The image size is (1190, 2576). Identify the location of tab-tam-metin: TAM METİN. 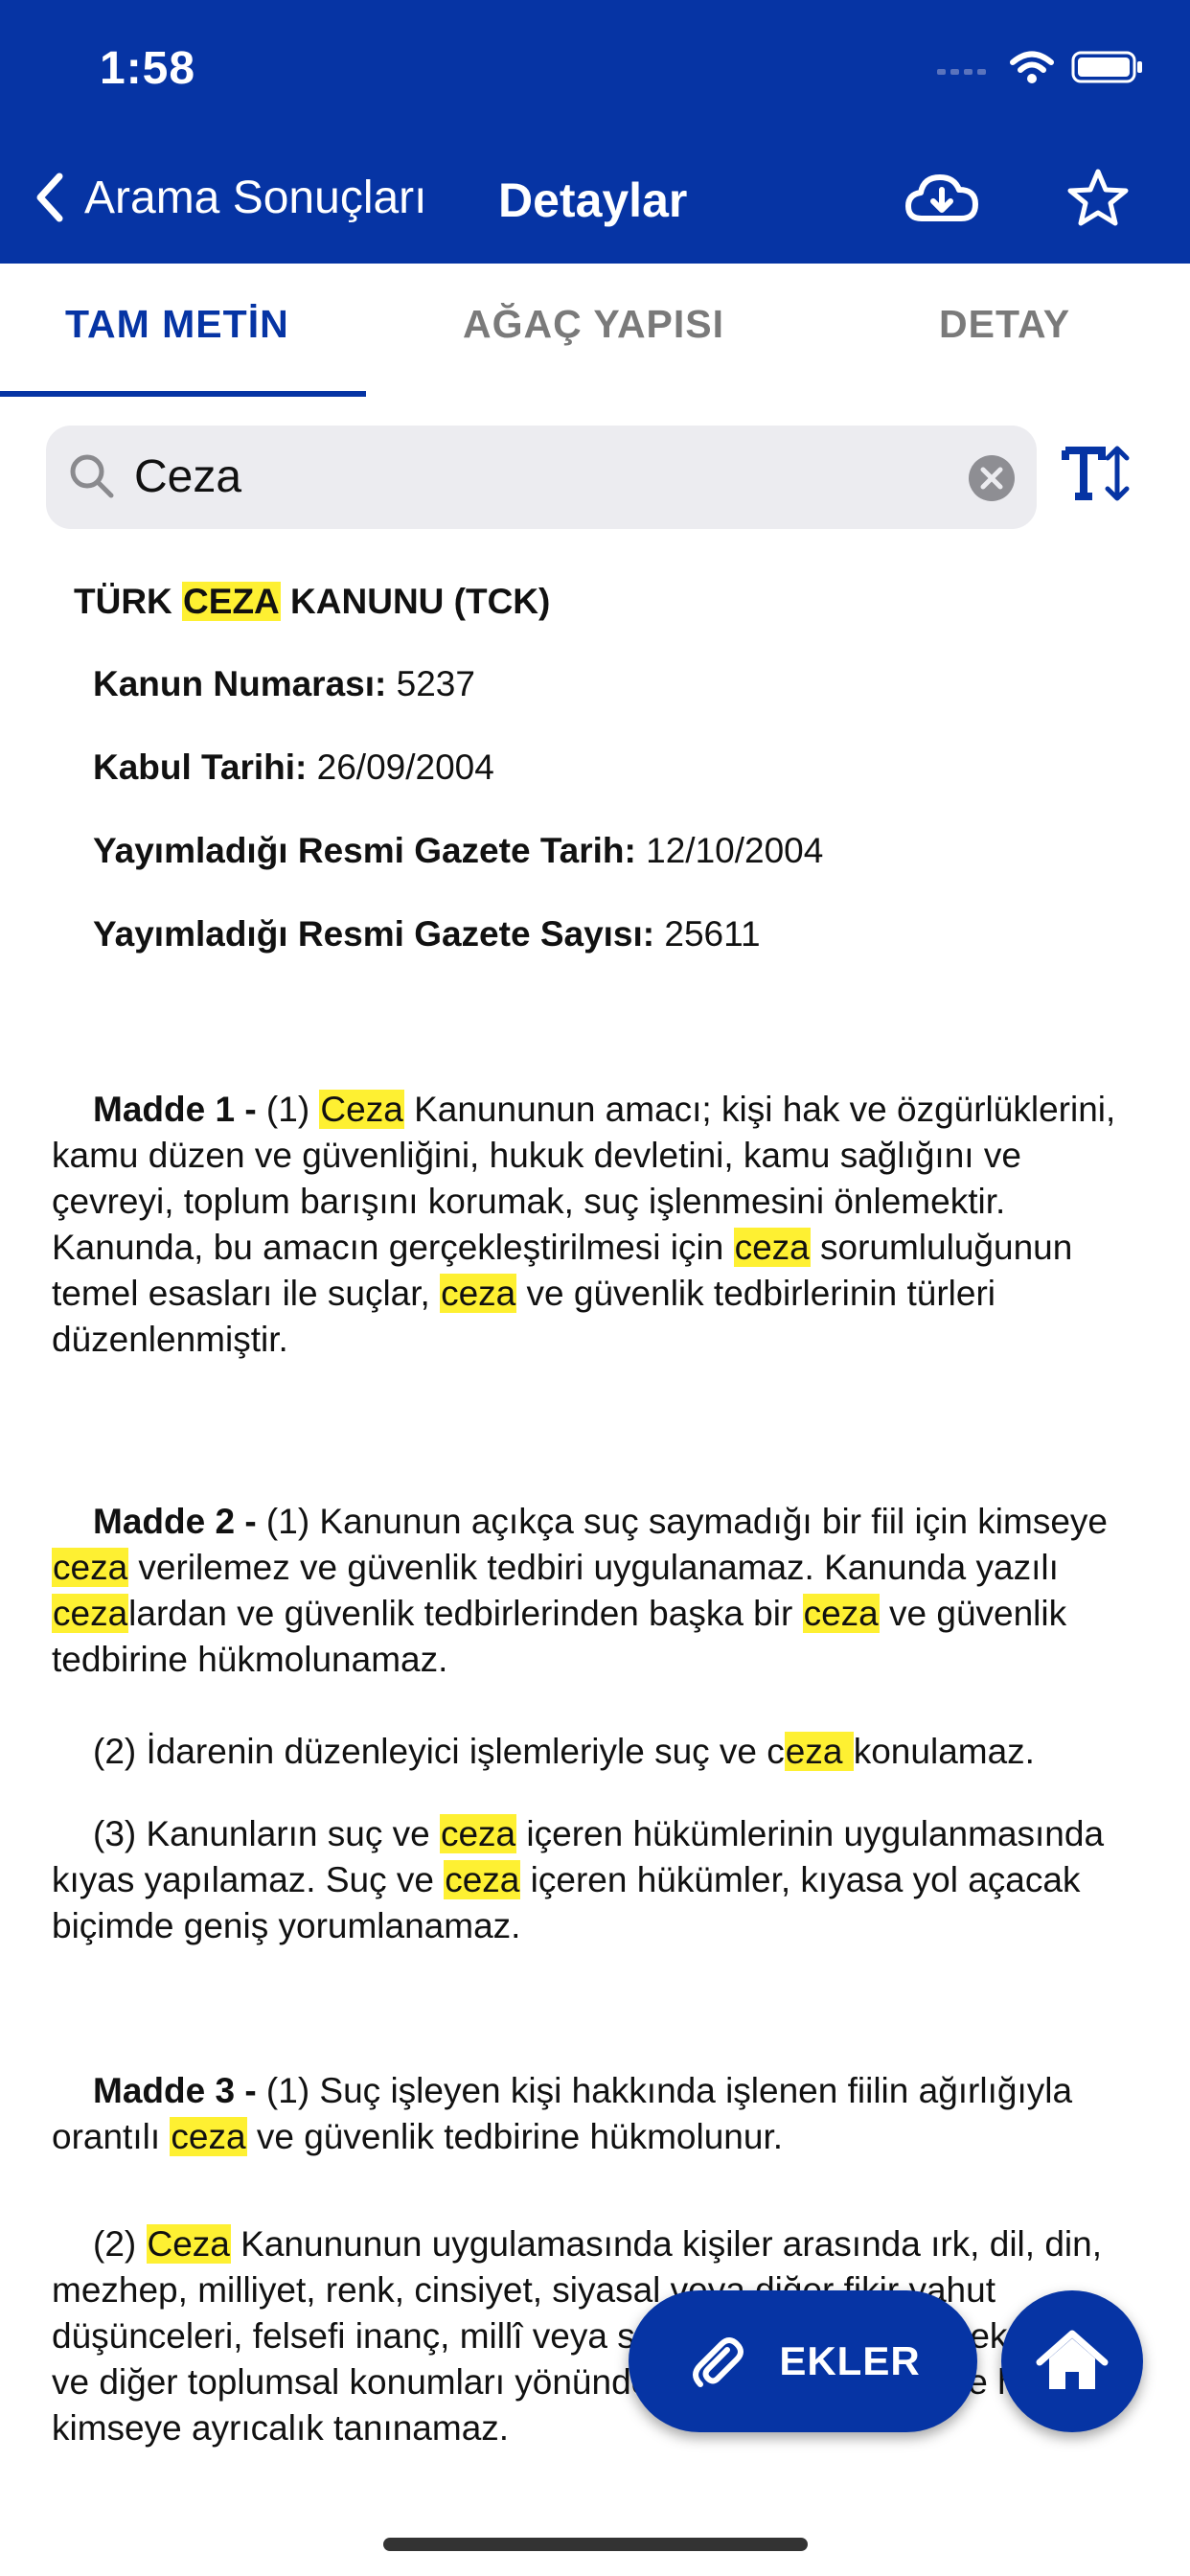
(177, 324).